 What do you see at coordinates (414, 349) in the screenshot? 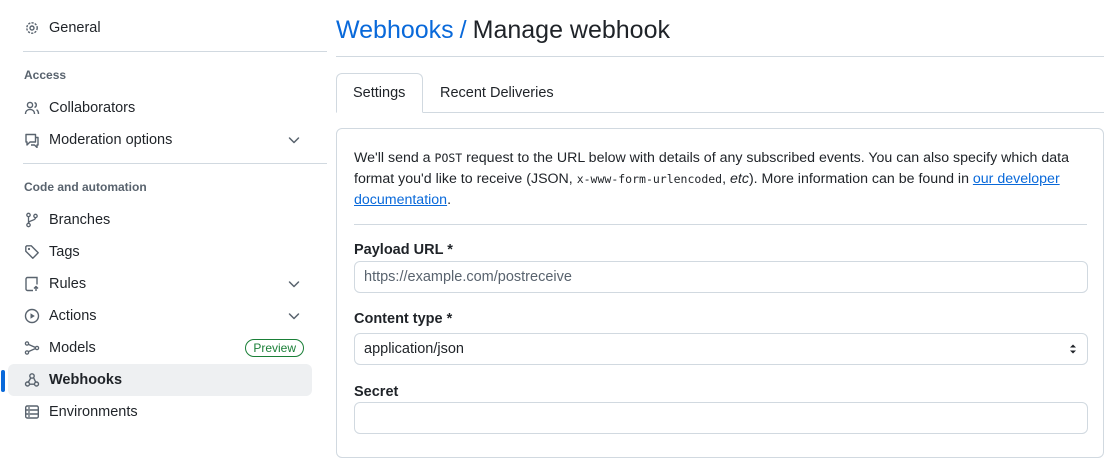
I see `content-type-selected-value: application/json` at bounding box center [414, 349].